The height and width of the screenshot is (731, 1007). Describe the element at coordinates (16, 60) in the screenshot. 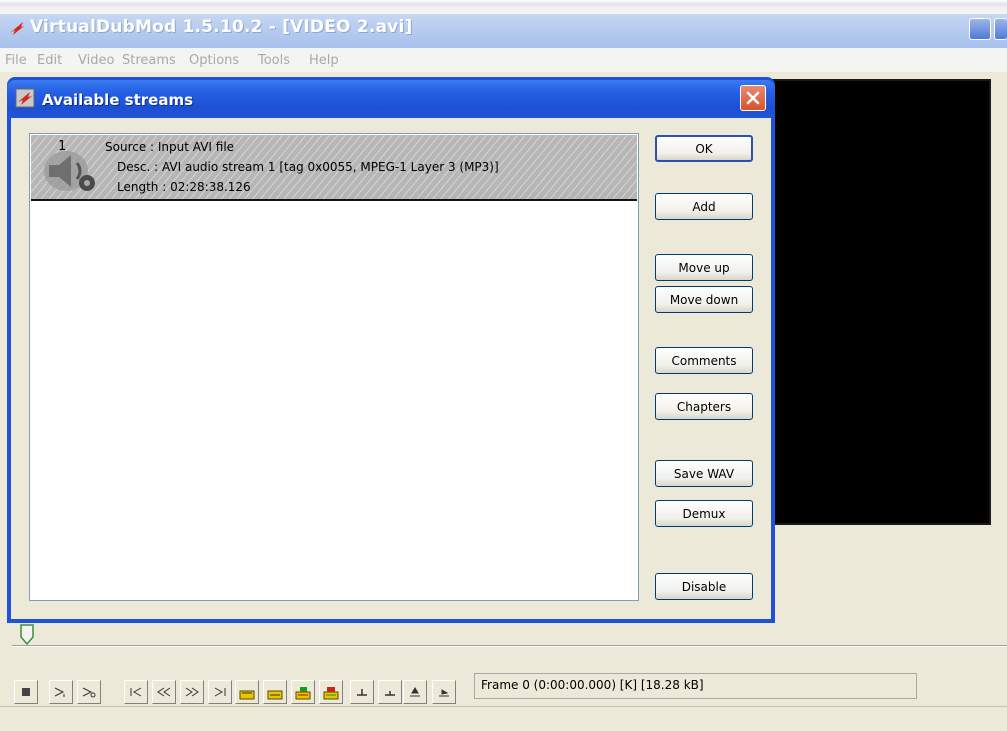

I see `menu-file: File` at that location.